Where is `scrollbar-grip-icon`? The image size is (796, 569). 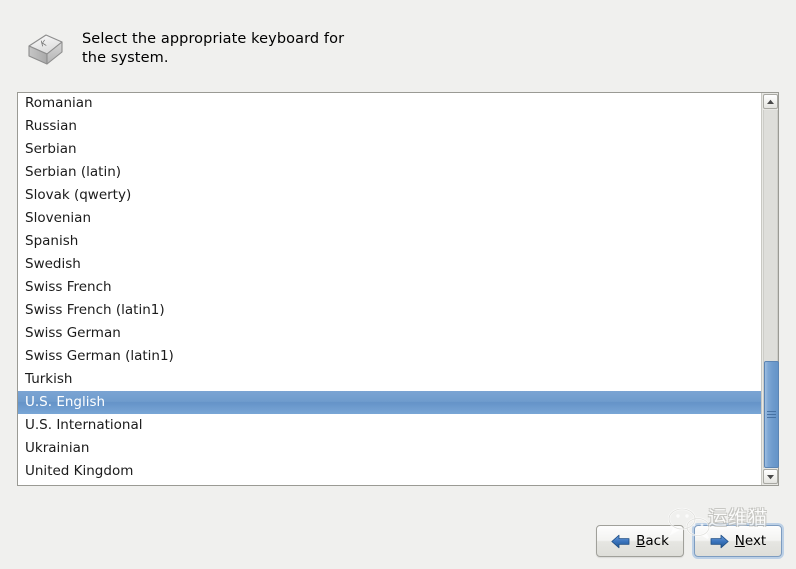 scrollbar-grip-icon is located at coordinates (771, 414).